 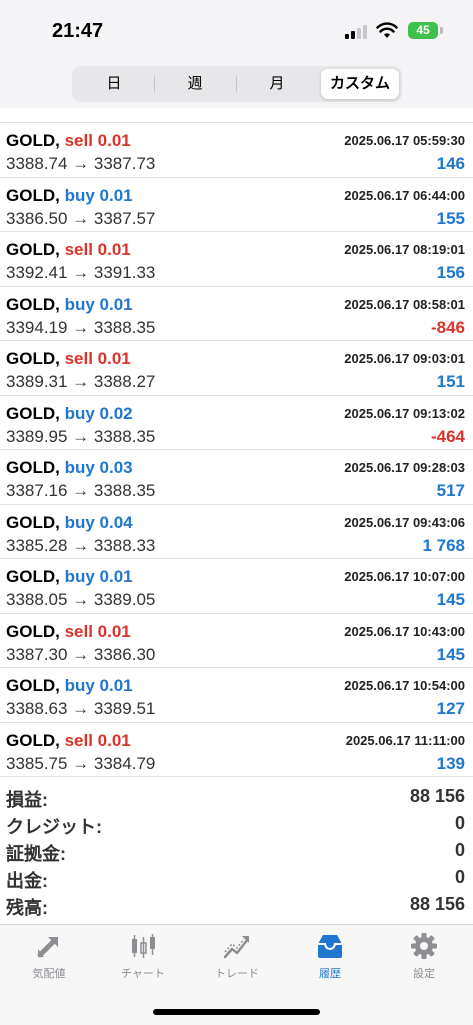 What do you see at coordinates (116, 522) in the screenshot?
I see `trade-volume: 0.04` at bounding box center [116, 522].